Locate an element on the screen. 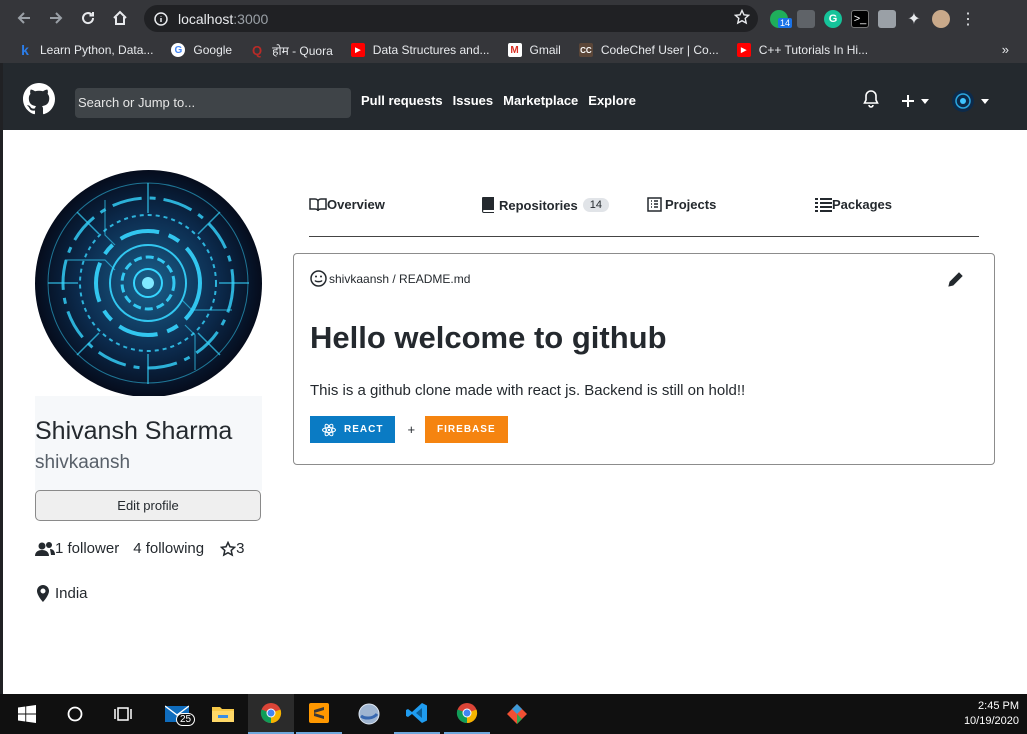 The width and height of the screenshot is (1027, 734). home-icon is located at coordinates (120, 18).